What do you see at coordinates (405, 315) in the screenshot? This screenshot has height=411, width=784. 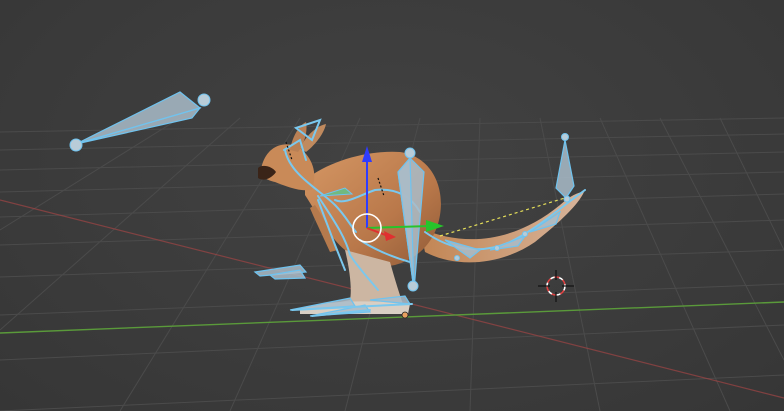 I see `object-origin-icon` at bounding box center [405, 315].